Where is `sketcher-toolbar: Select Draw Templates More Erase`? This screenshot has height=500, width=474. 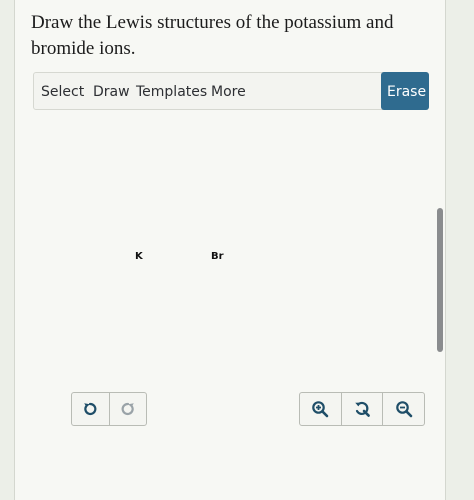 sketcher-toolbar: Select Draw Templates More Erase is located at coordinates (231, 91).